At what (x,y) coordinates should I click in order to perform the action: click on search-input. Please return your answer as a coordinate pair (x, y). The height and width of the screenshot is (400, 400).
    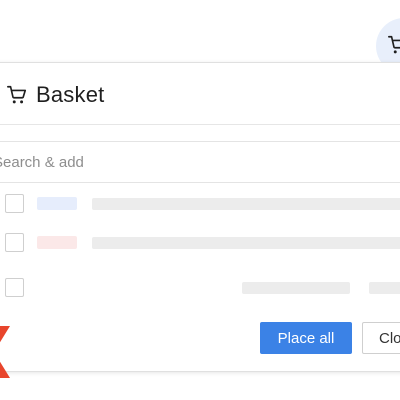
    Looking at the image, I should click on (200, 162).